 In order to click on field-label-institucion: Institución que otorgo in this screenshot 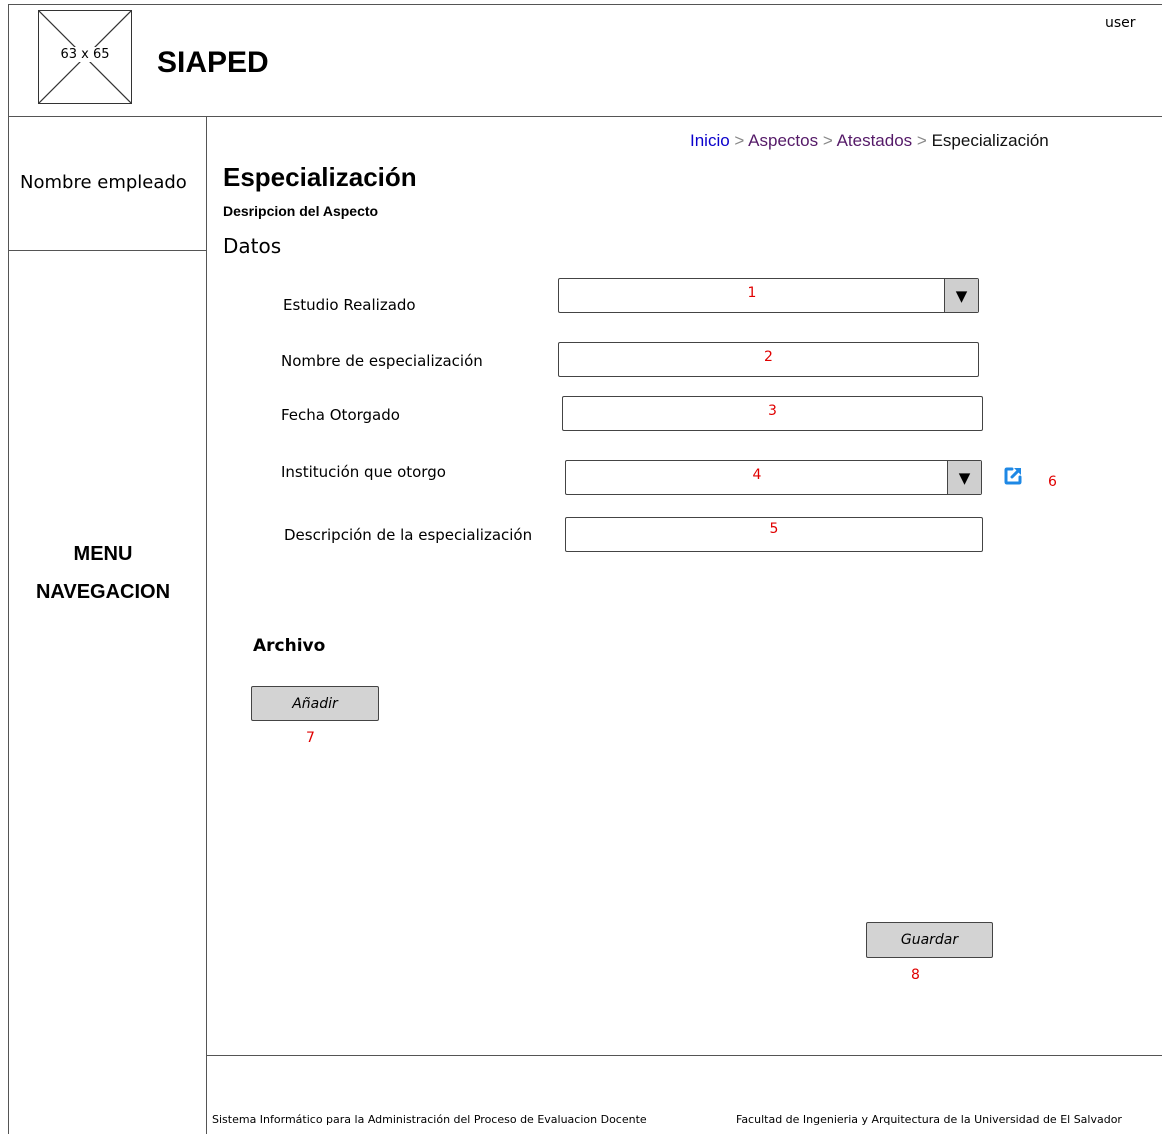, I will do `click(363, 472)`.